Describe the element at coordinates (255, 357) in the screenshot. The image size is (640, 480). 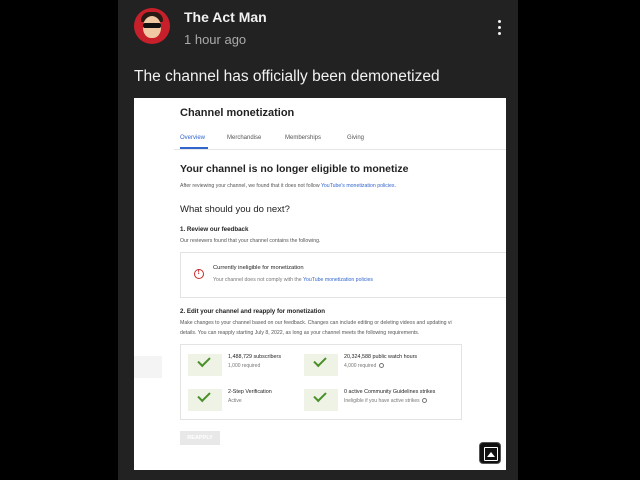
I see `requirement-title: 1,488,729 subscribers` at that location.